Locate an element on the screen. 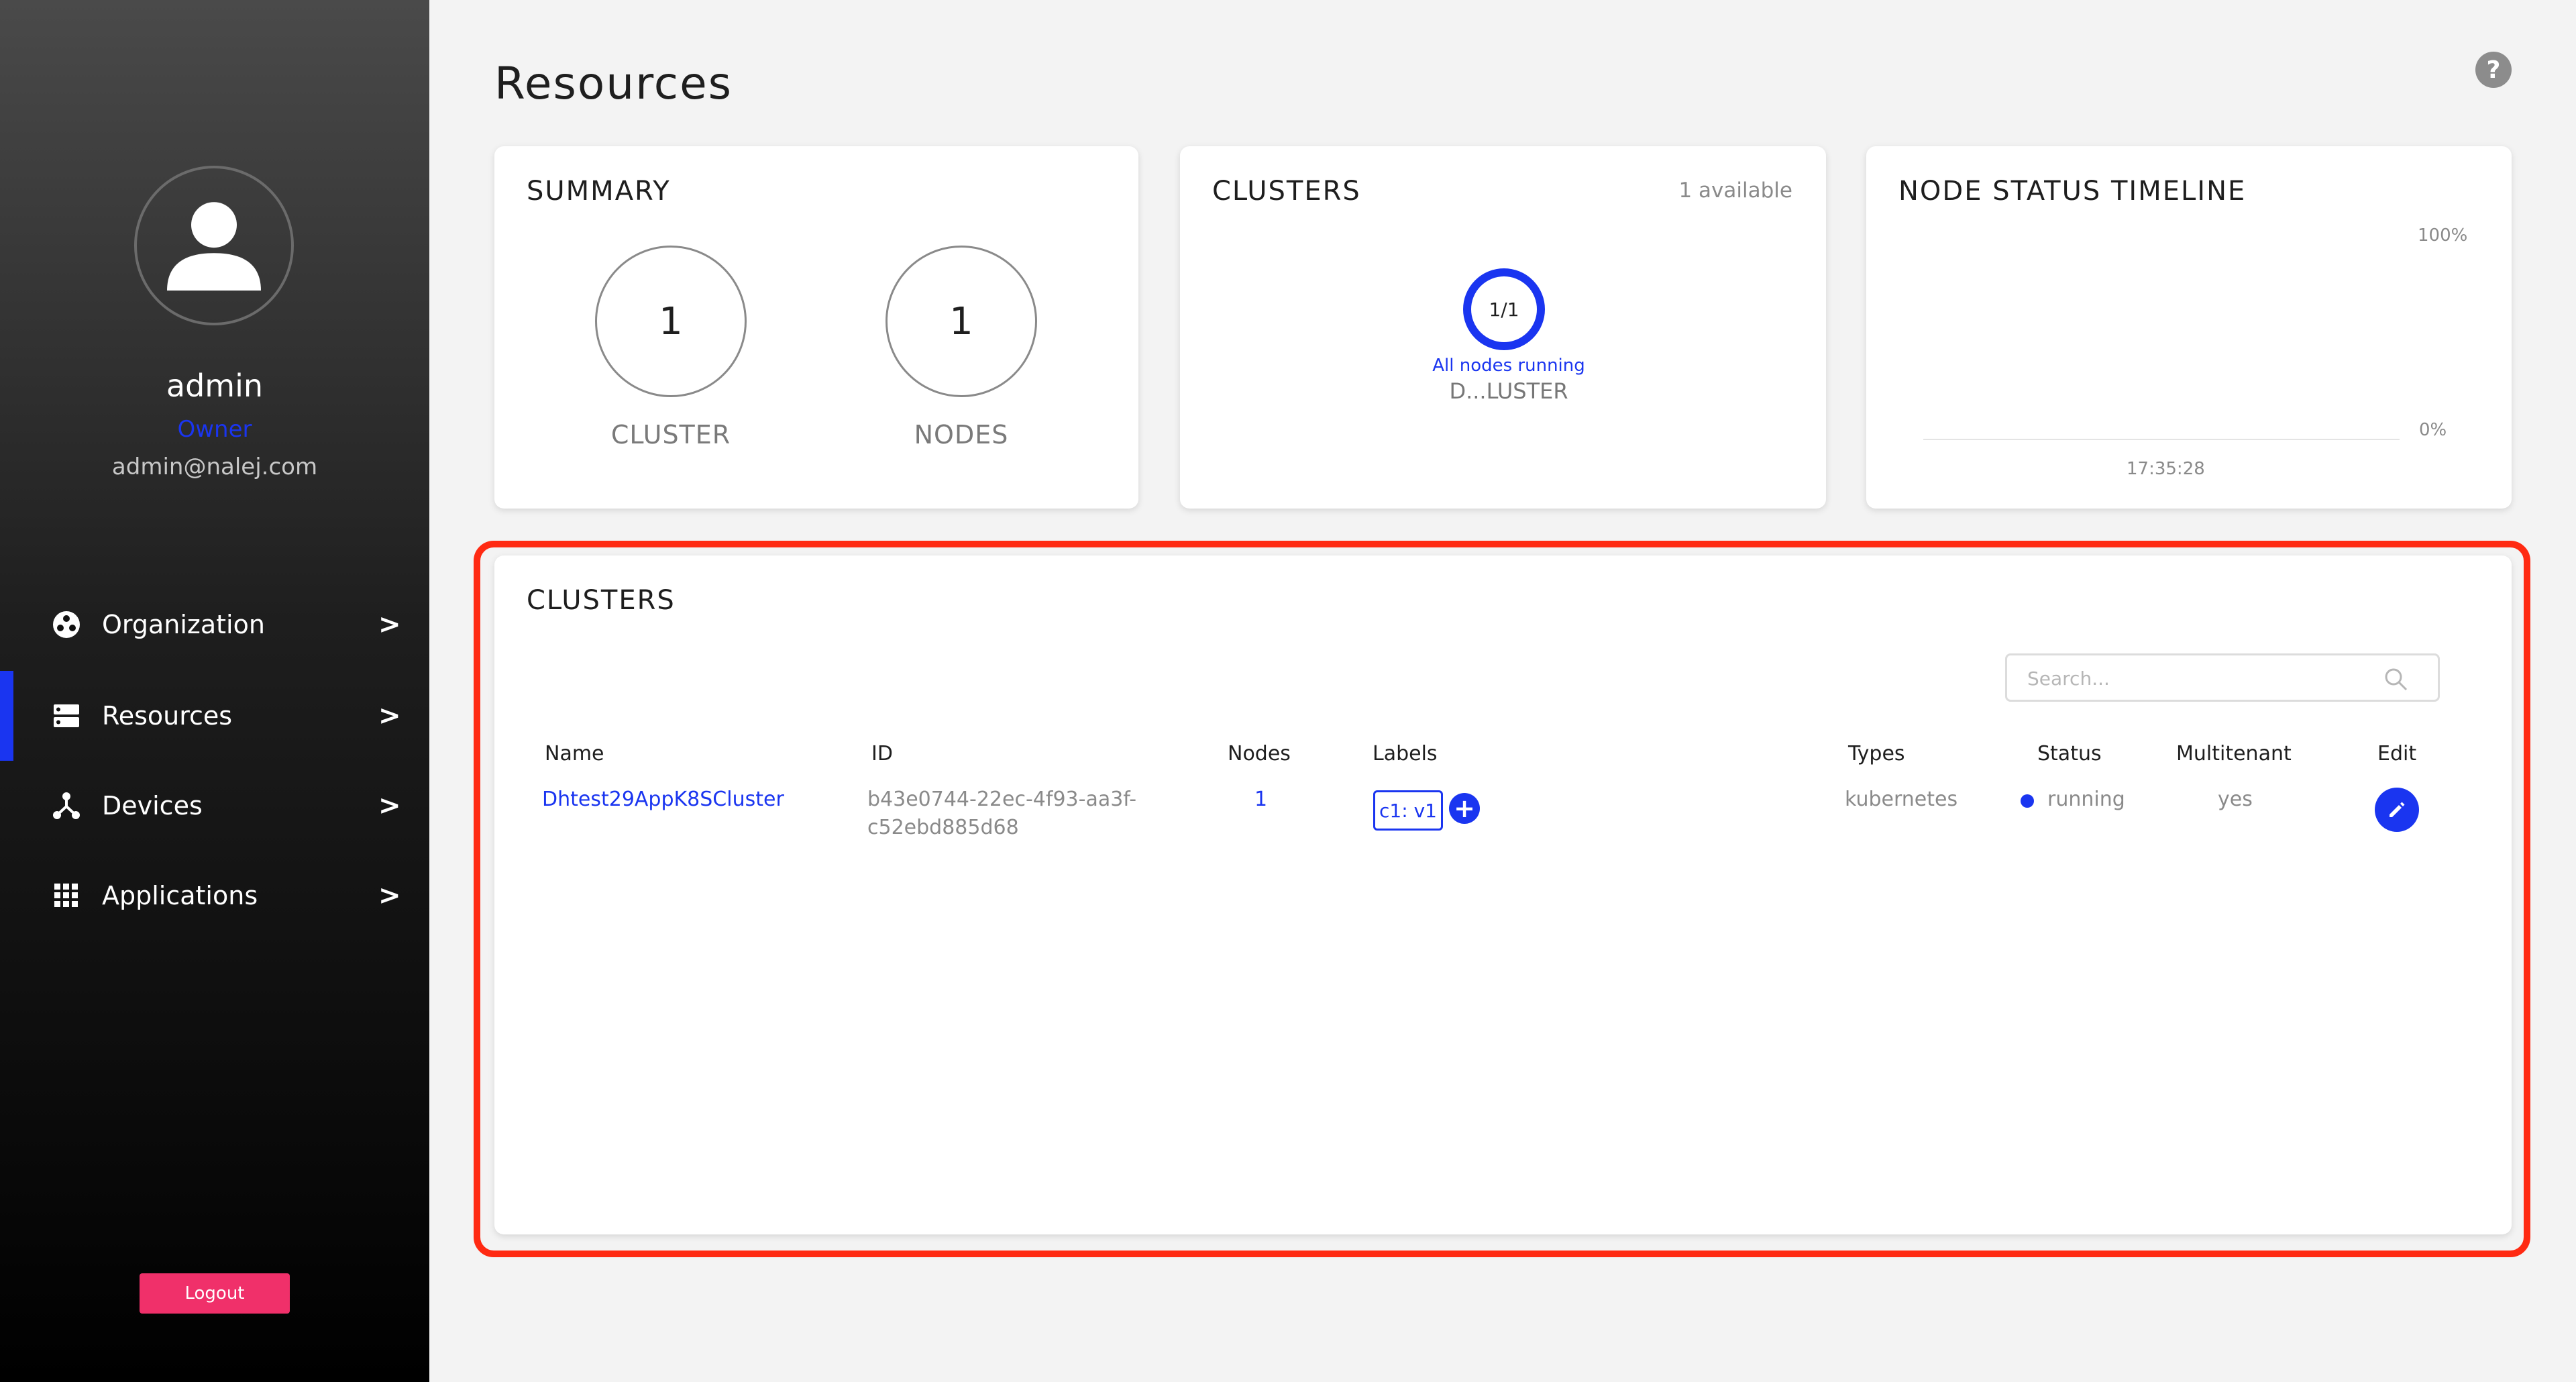  cluster-multitenant: yes is located at coordinates (2235, 799).